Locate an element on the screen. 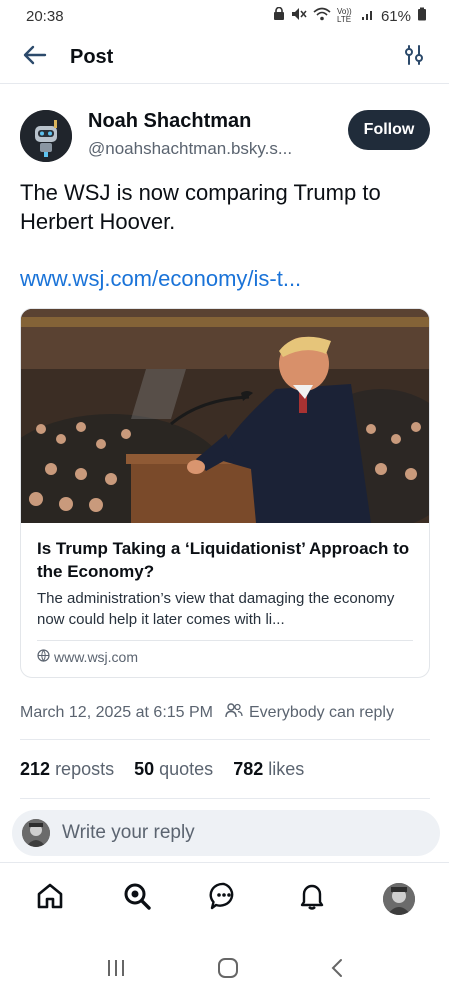  nav-home is located at coordinates (50, 899).